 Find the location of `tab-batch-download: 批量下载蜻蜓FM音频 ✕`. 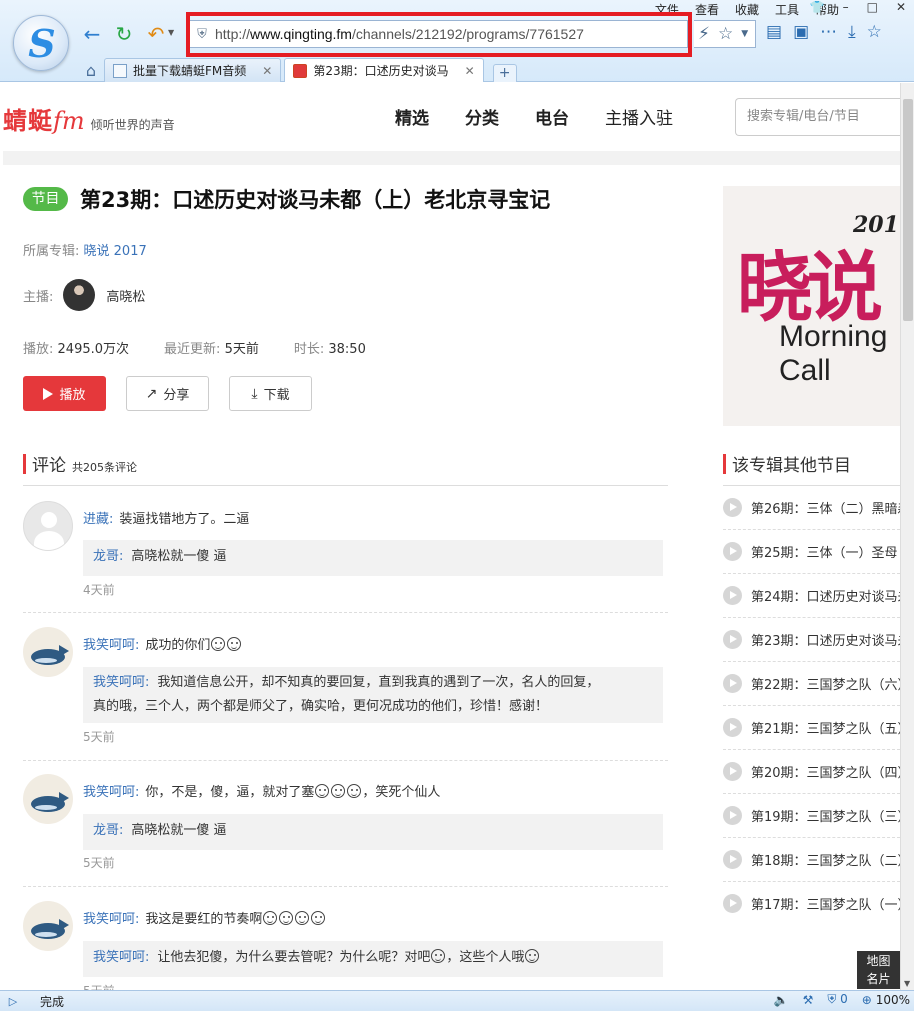

tab-batch-download: 批量下载蜻蜓FM音频 ✕ is located at coordinates (193, 70).